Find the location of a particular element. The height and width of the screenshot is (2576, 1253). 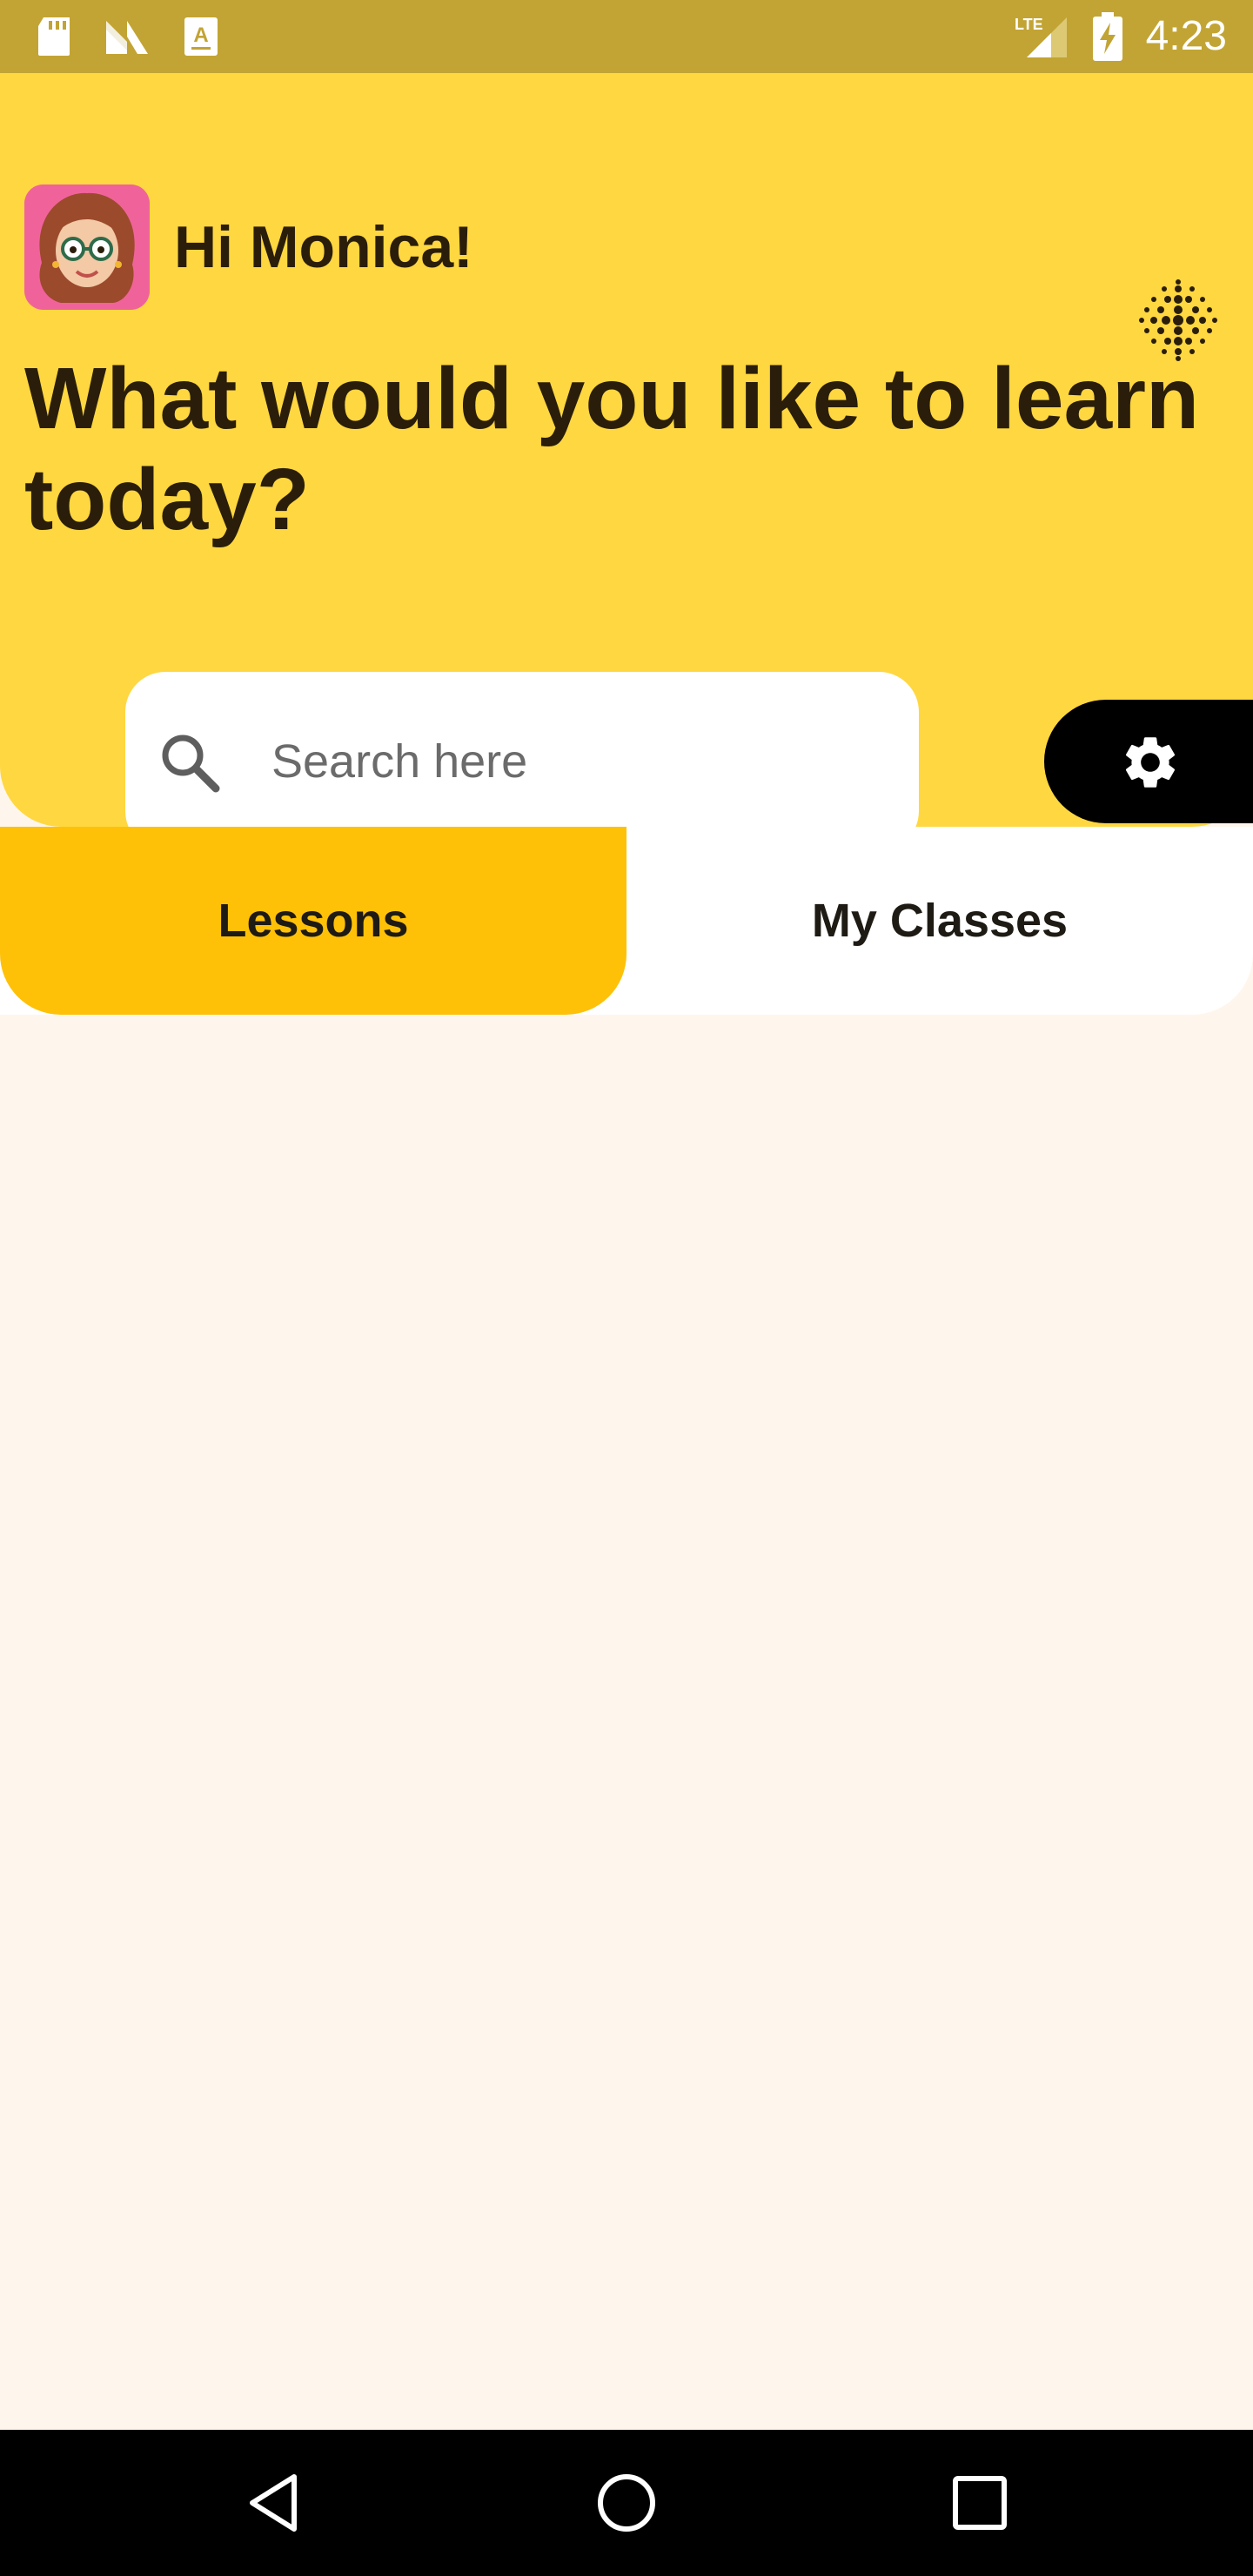

search-input is located at coordinates (576, 761).